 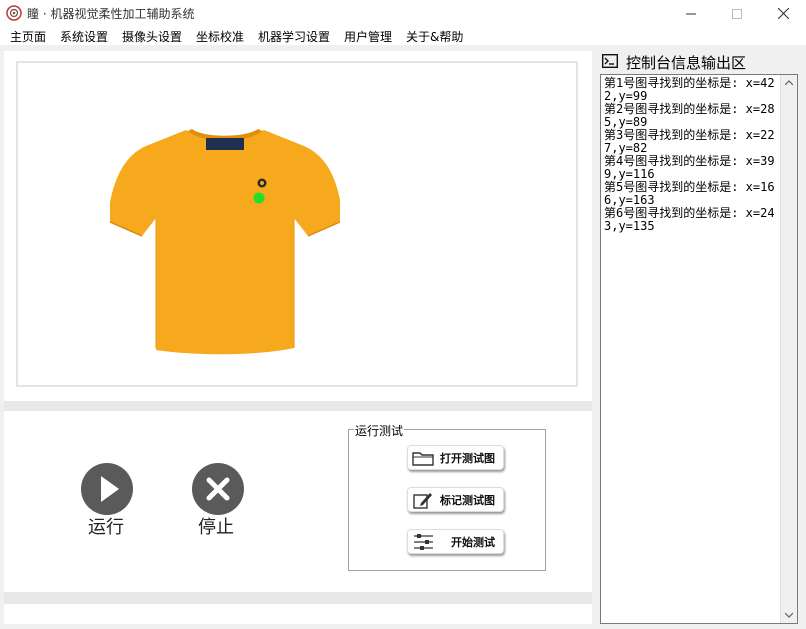 I want to click on bottom-panel, so click(x=298, y=614).